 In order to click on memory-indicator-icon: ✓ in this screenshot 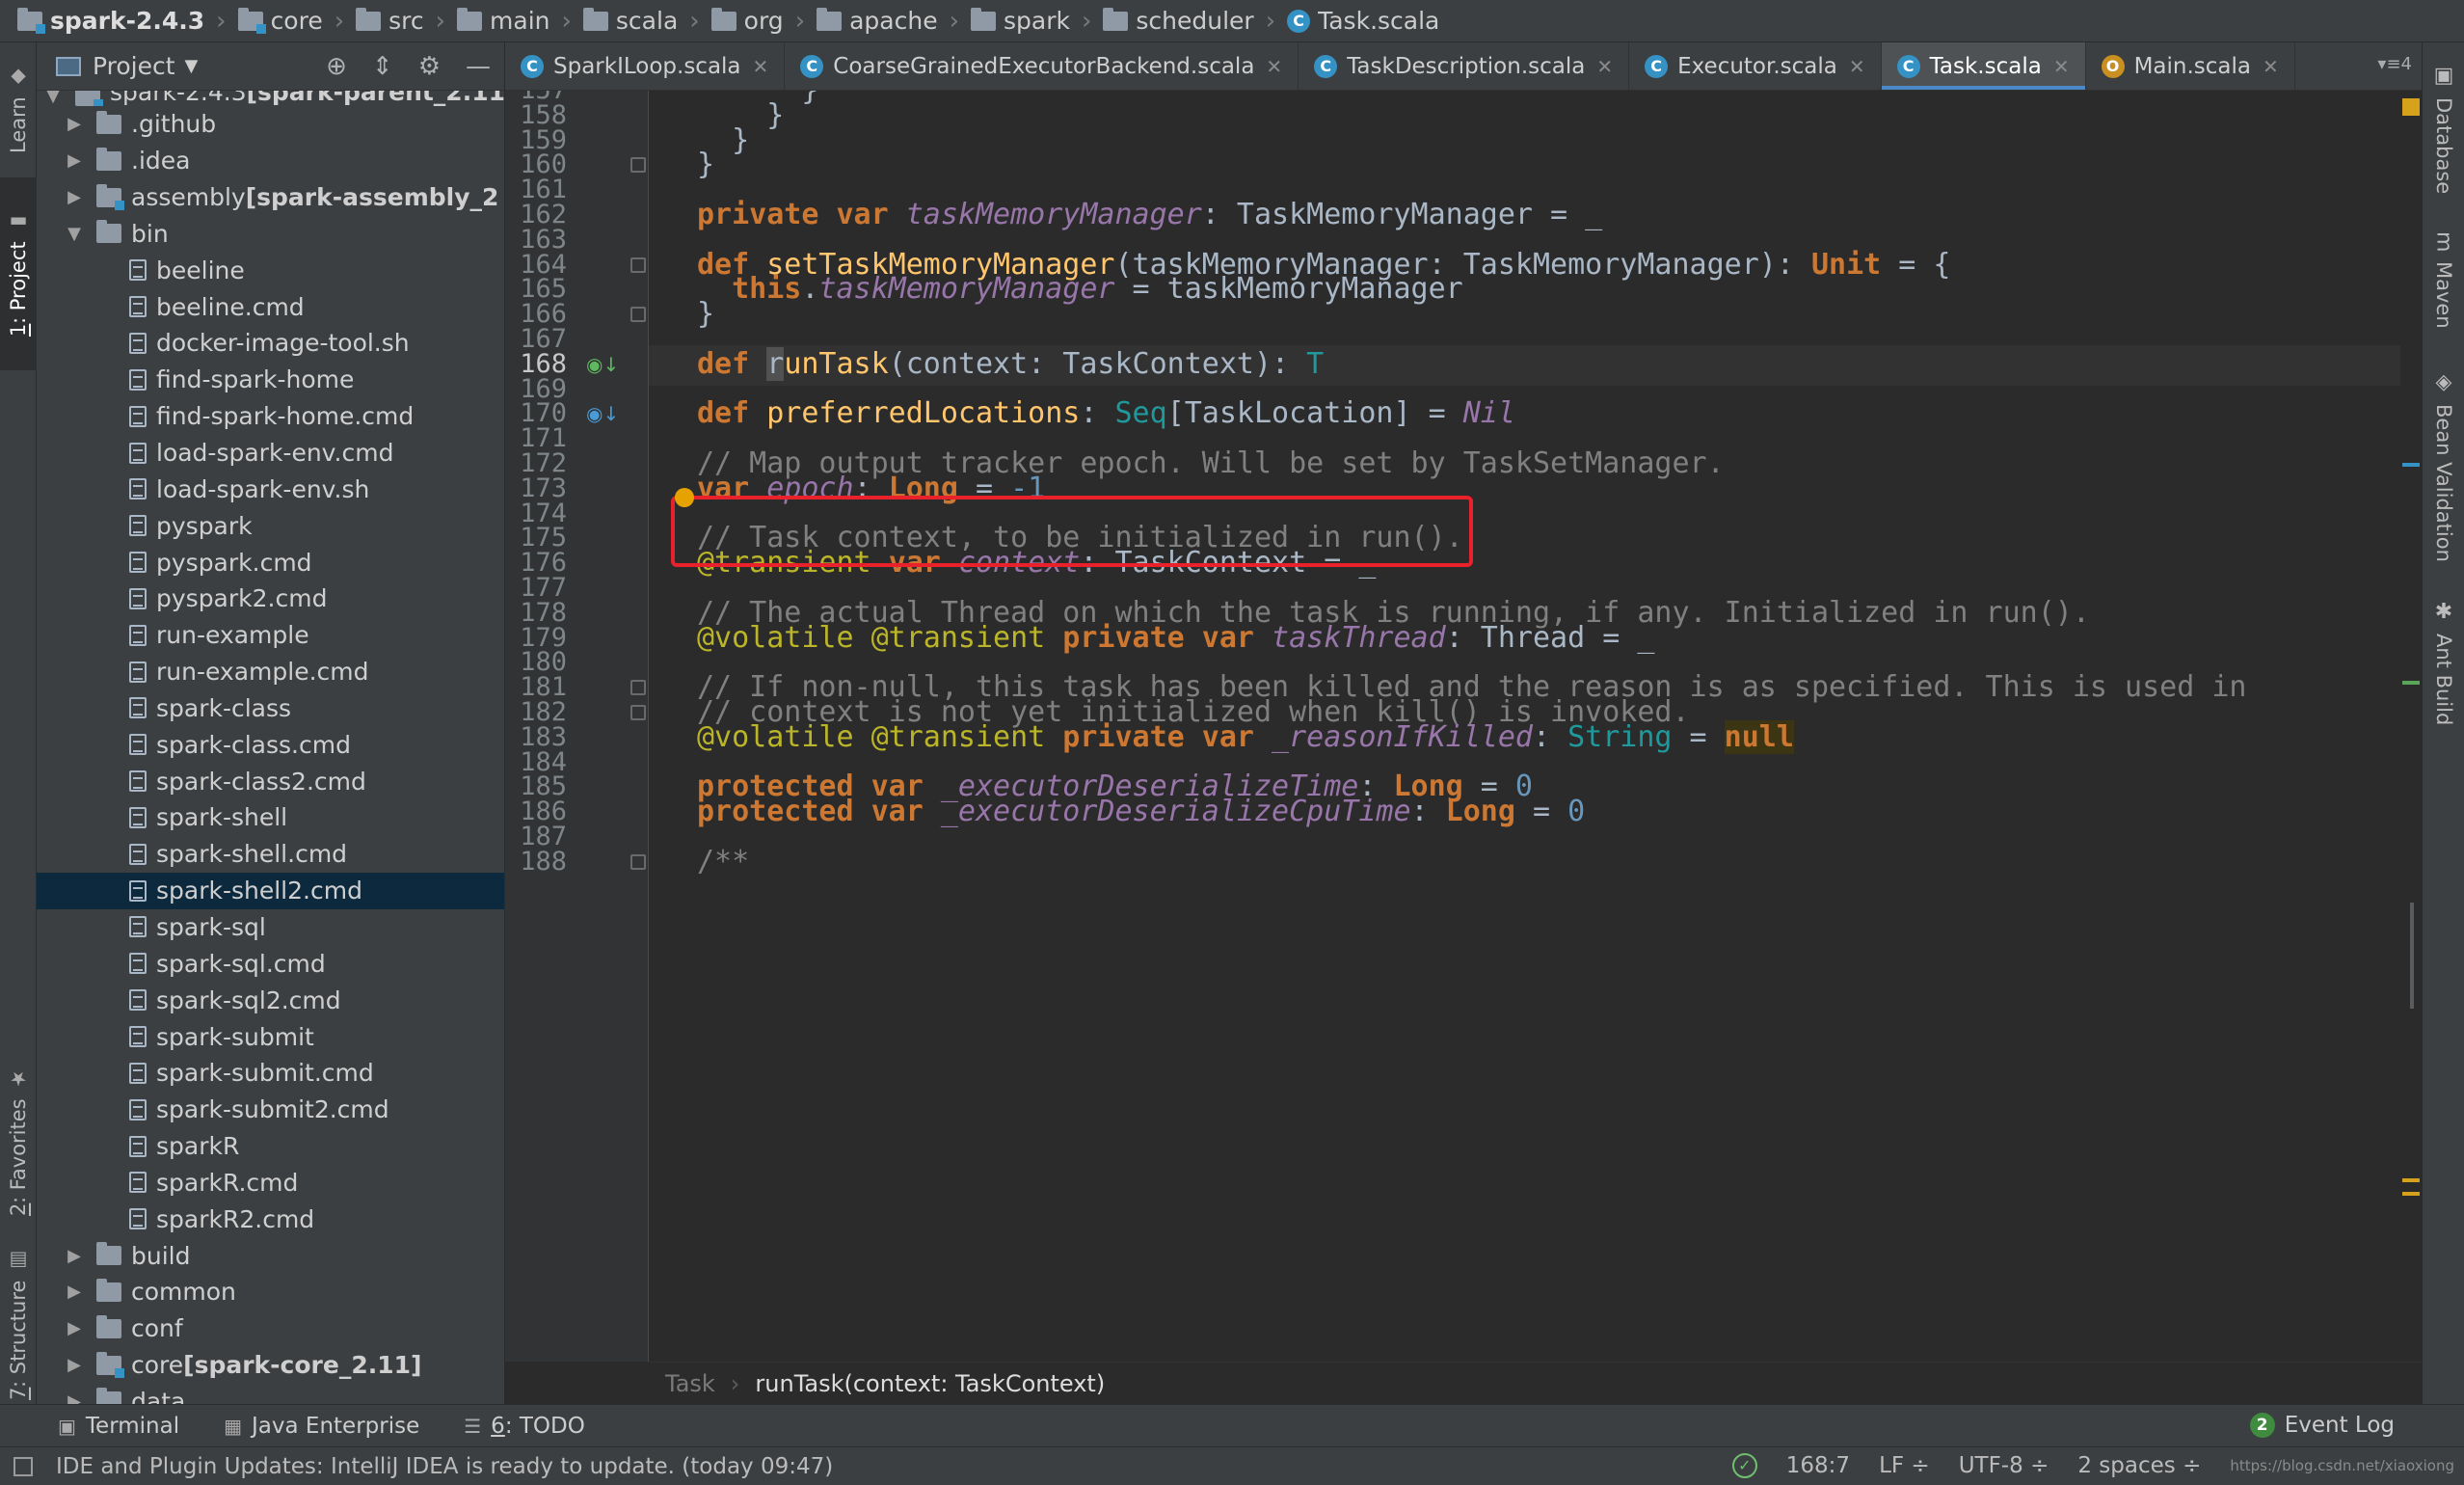, I will do `click(1744, 1465)`.